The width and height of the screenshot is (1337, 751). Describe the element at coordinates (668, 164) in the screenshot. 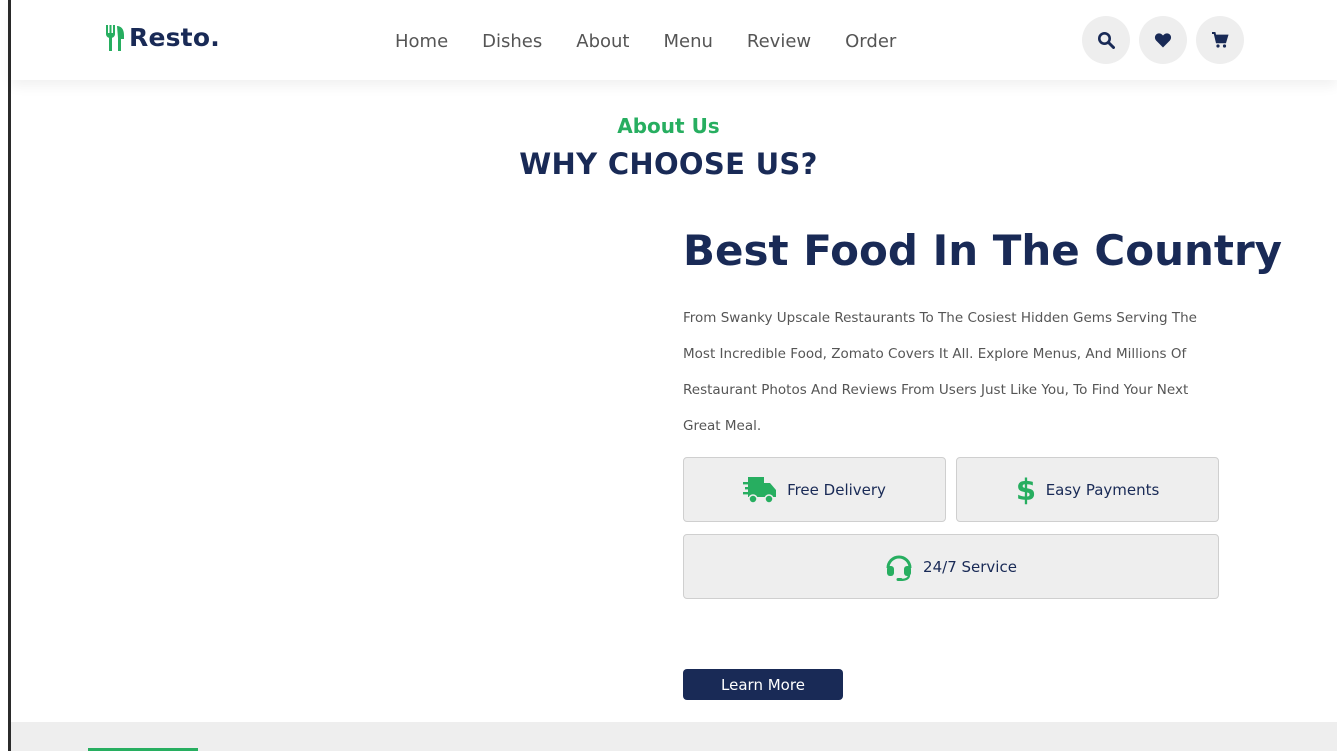

I see `section-heading: WHY CHOOSE US?` at that location.